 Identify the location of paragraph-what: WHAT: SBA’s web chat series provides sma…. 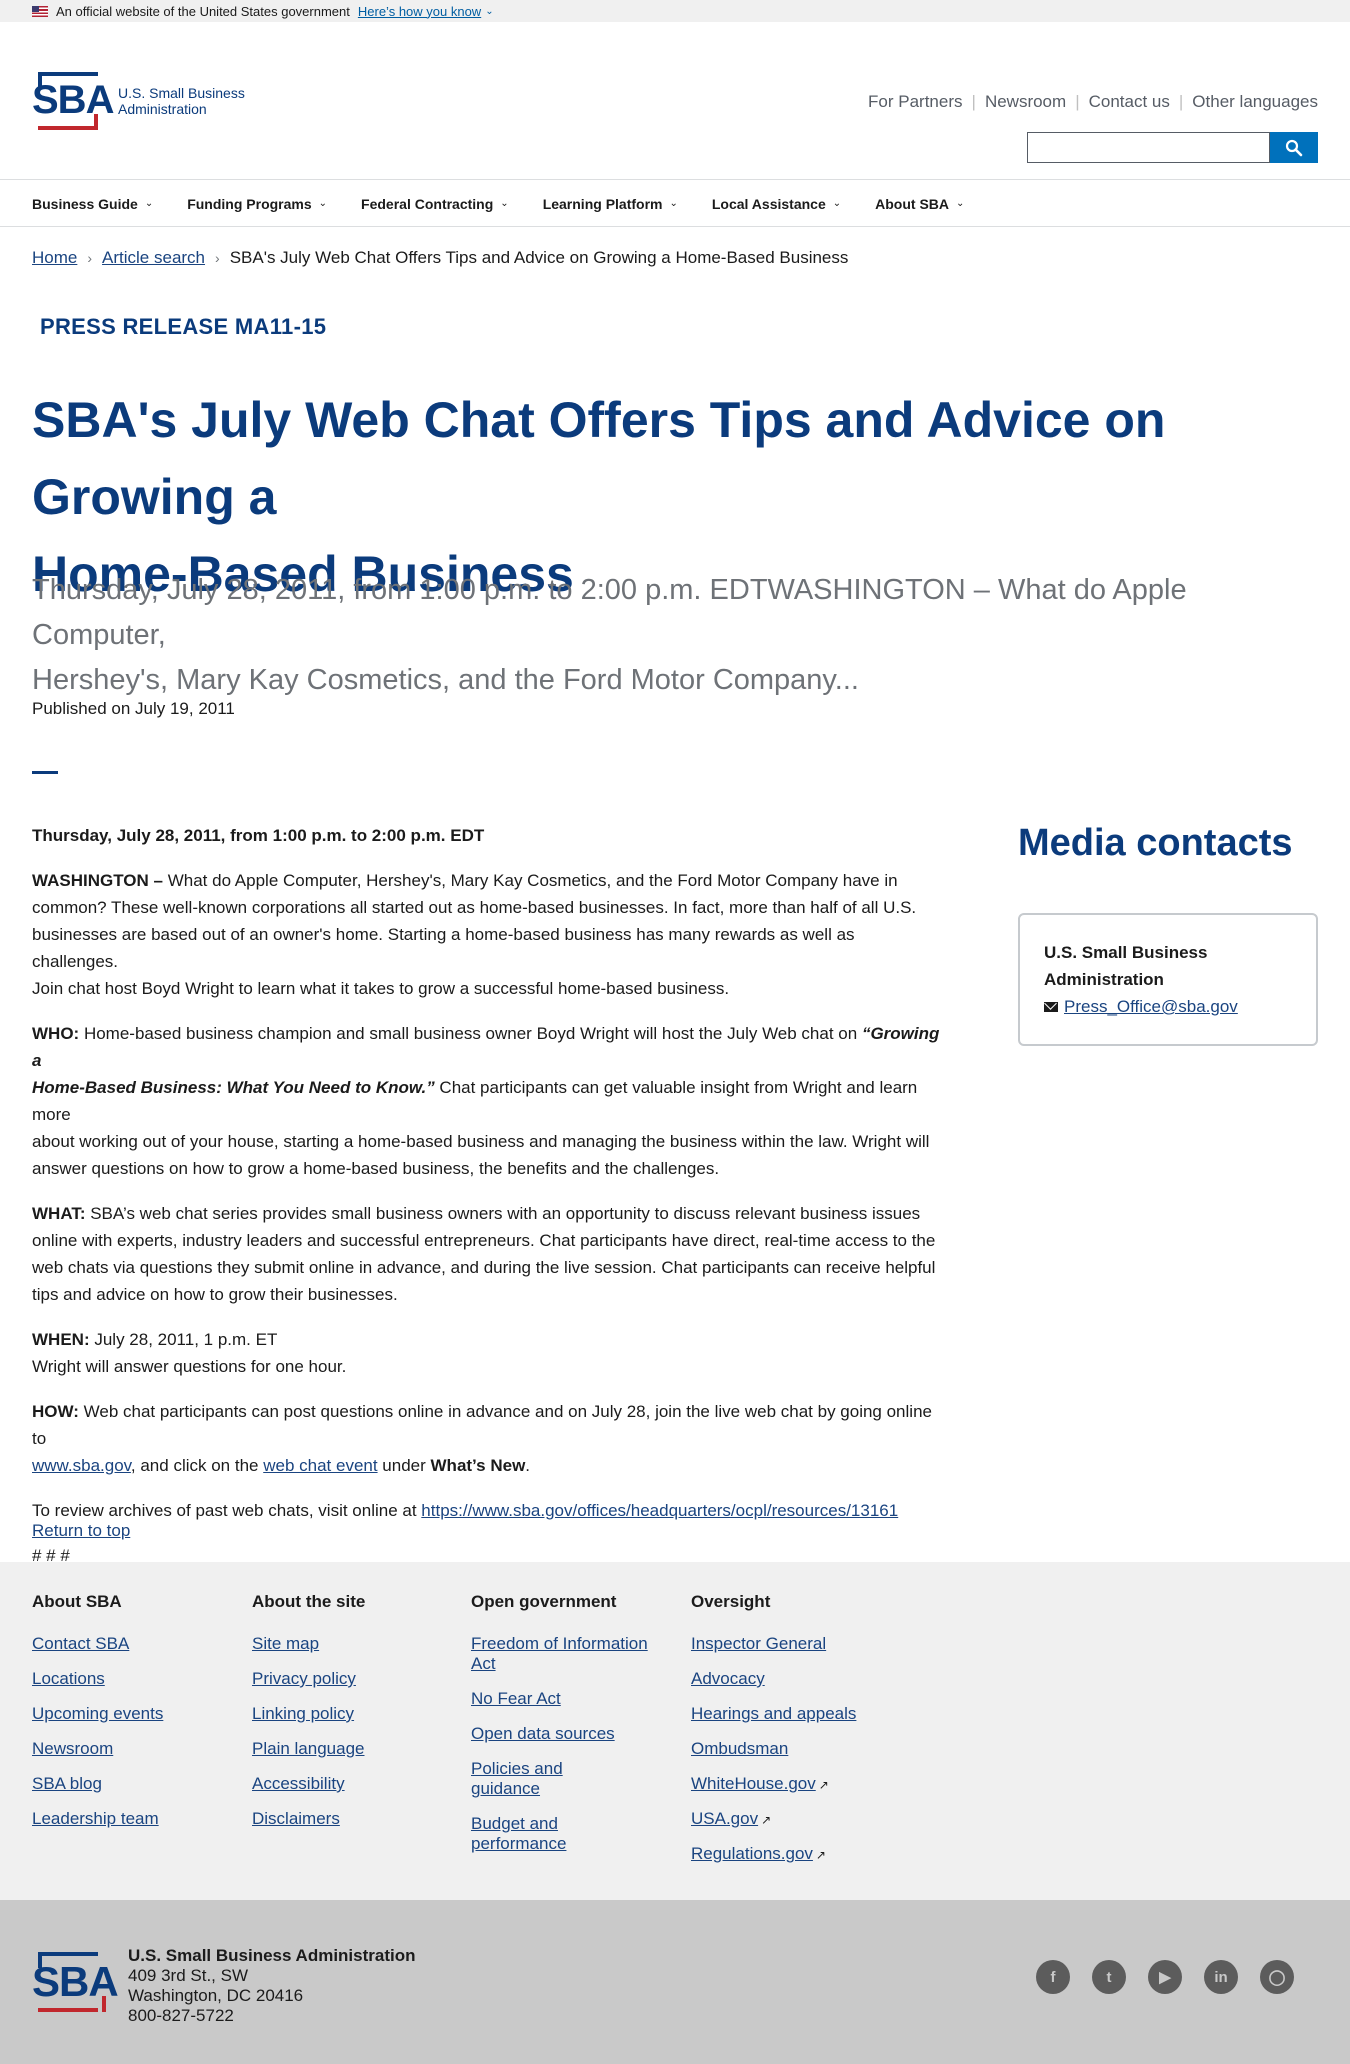
(484, 1254).